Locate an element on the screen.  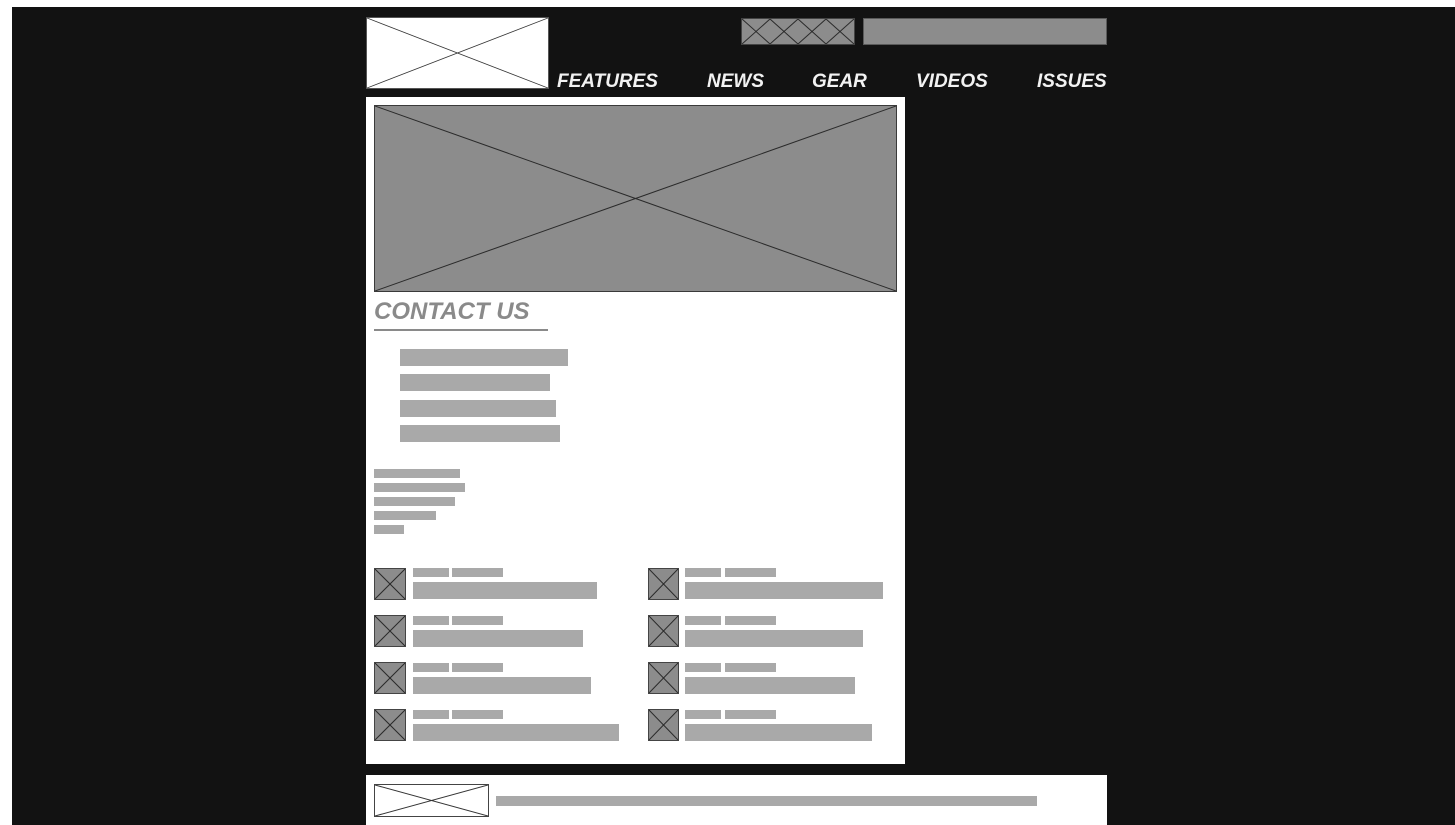
social-icons is located at coordinates (798, 31).